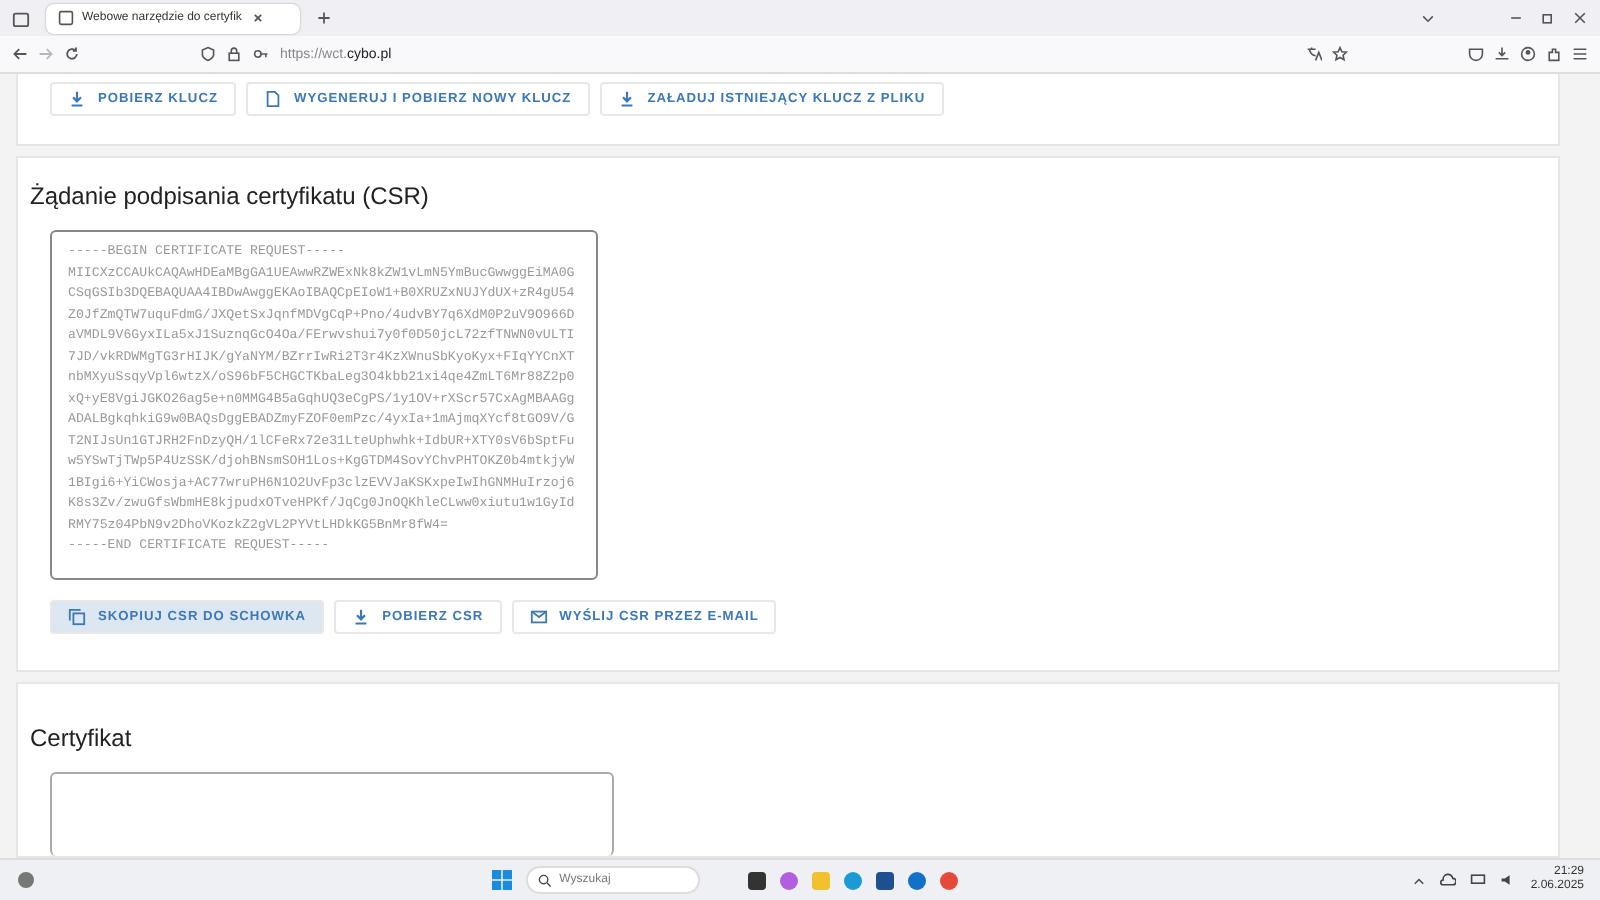 Image resolution: width=1600 pixels, height=900 pixels. I want to click on new-tab-icon, so click(324, 18).